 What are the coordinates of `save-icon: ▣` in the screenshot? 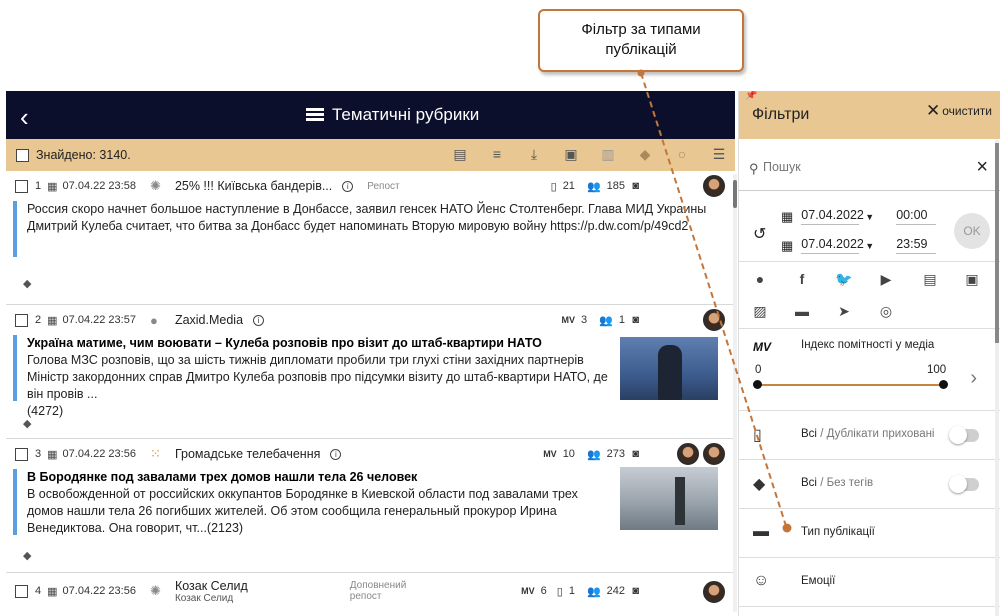 It's located at (571, 154).